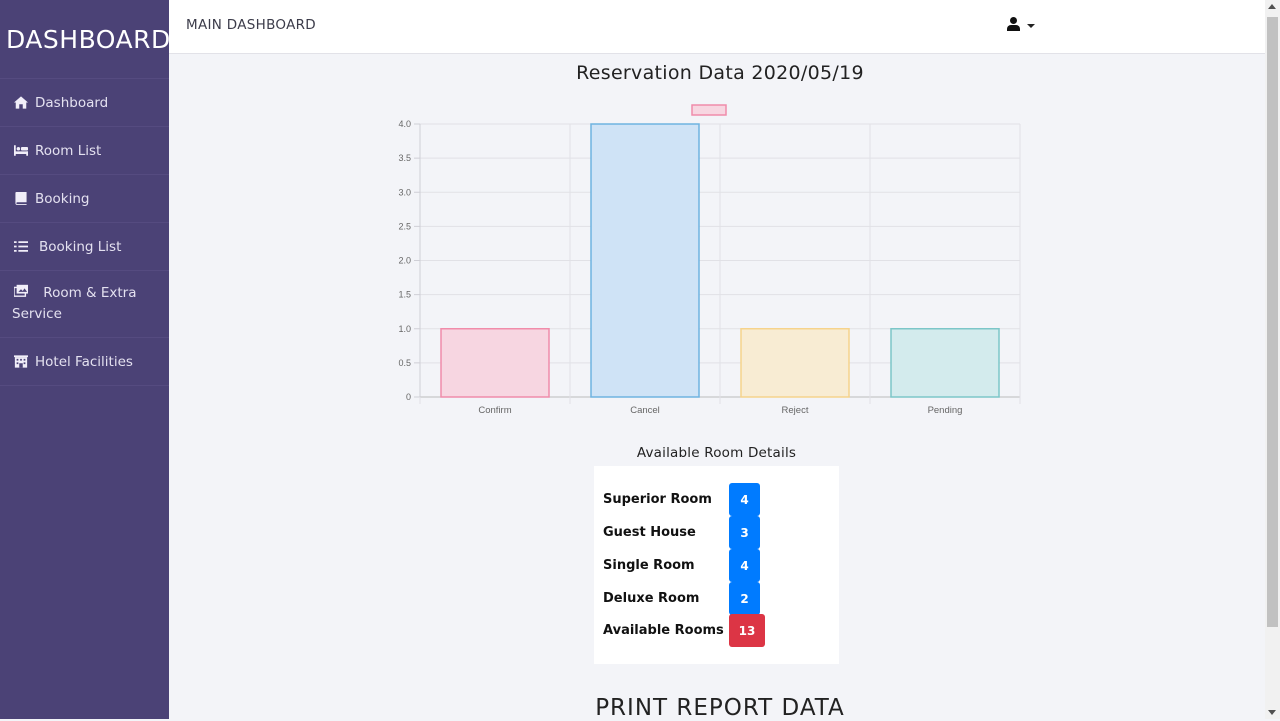 Image resolution: width=1280 pixels, height=721 pixels. What do you see at coordinates (945, 363) in the screenshot?
I see `bar-pending` at bounding box center [945, 363].